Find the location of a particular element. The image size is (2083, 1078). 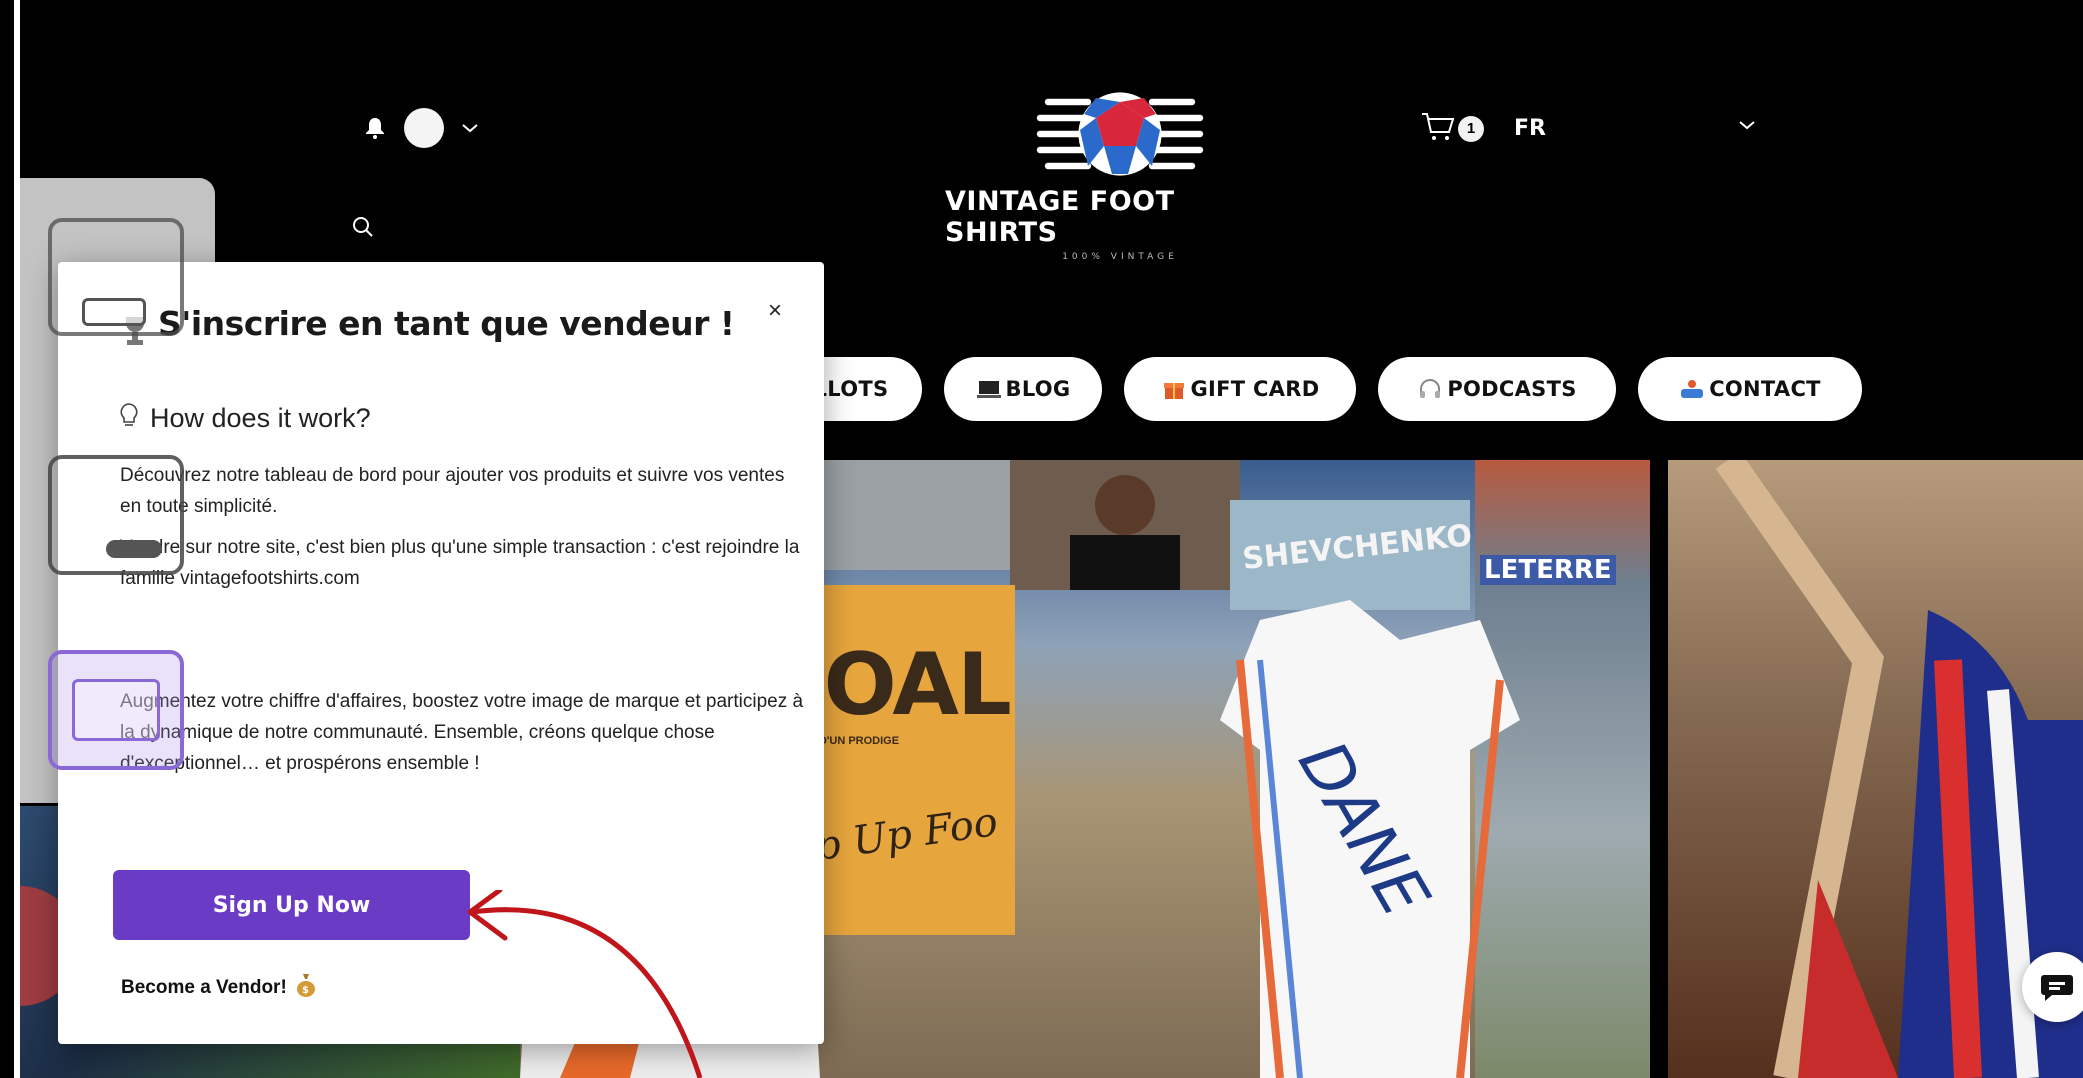

laptop-icon is located at coordinates (989, 389).